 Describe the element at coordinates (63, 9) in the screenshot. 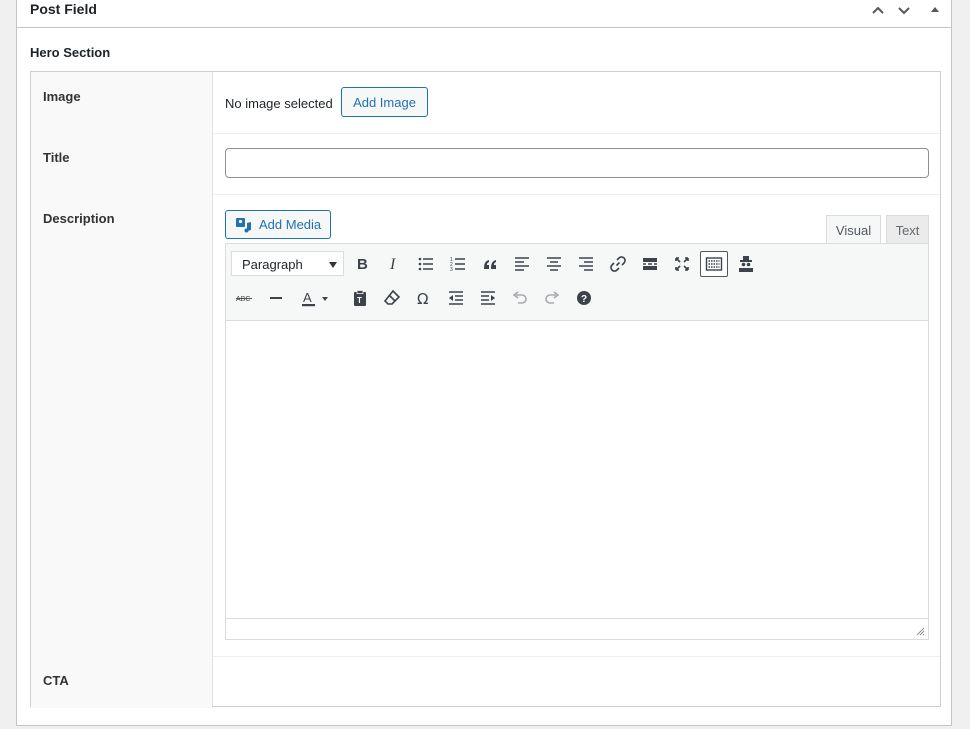

I see `postbox-title: Post Field` at that location.